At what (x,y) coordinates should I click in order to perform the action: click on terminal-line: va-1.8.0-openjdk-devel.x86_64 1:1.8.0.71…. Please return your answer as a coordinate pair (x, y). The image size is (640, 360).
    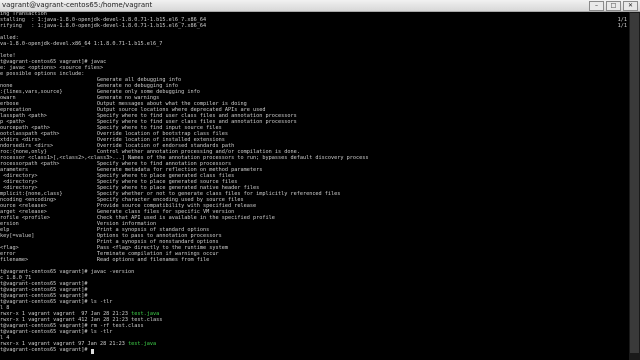
    Looking at the image, I should click on (81, 44).